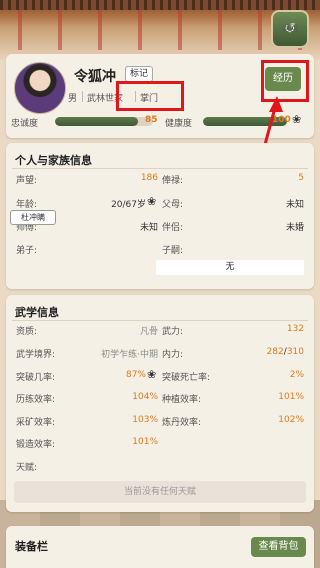 The image size is (320, 568). Describe the element at coordinates (294, 228) in the screenshot. I see `partner-value: 未婚` at that location.